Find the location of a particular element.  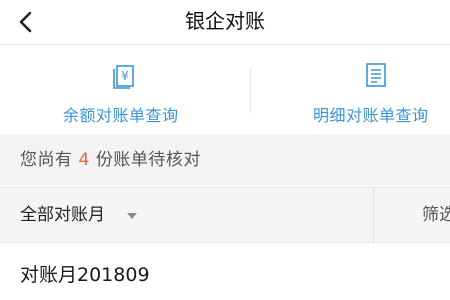

list-document-icon is located at coordinates (376, 75).